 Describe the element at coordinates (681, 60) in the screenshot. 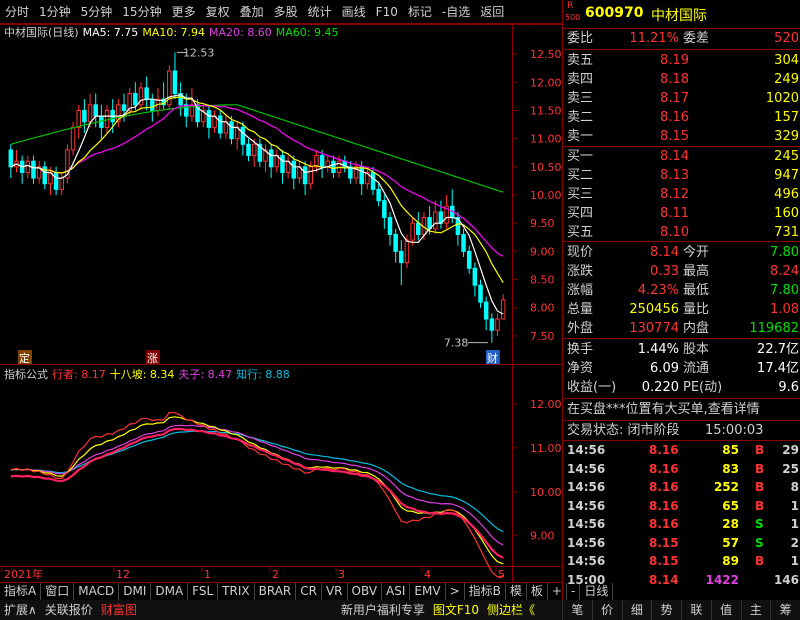

I see `sell-row-0: 卖五 8.19 304` at that location.